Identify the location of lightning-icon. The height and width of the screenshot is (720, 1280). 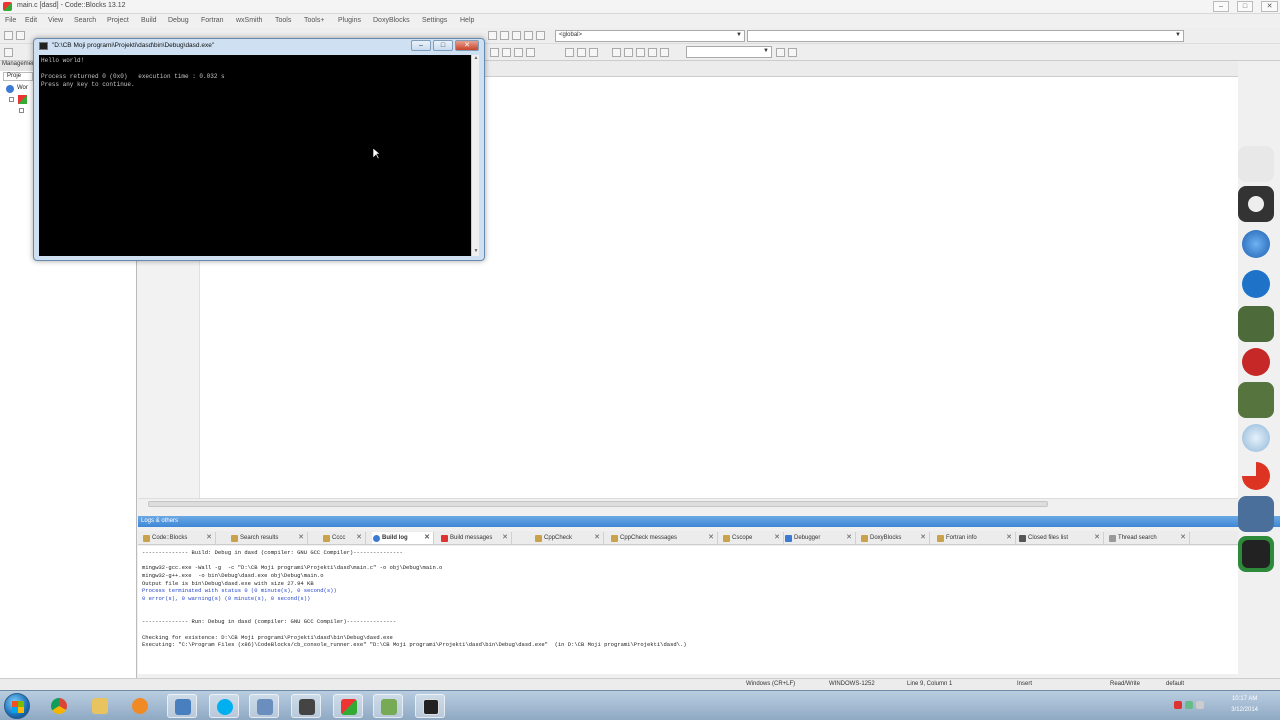
(1256, 244).